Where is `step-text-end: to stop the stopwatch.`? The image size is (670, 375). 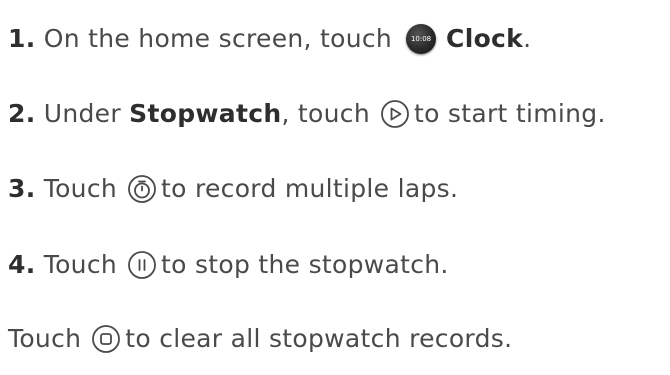
step-text-end: to stop the stopwatch. is located at coordinates (305, 264).